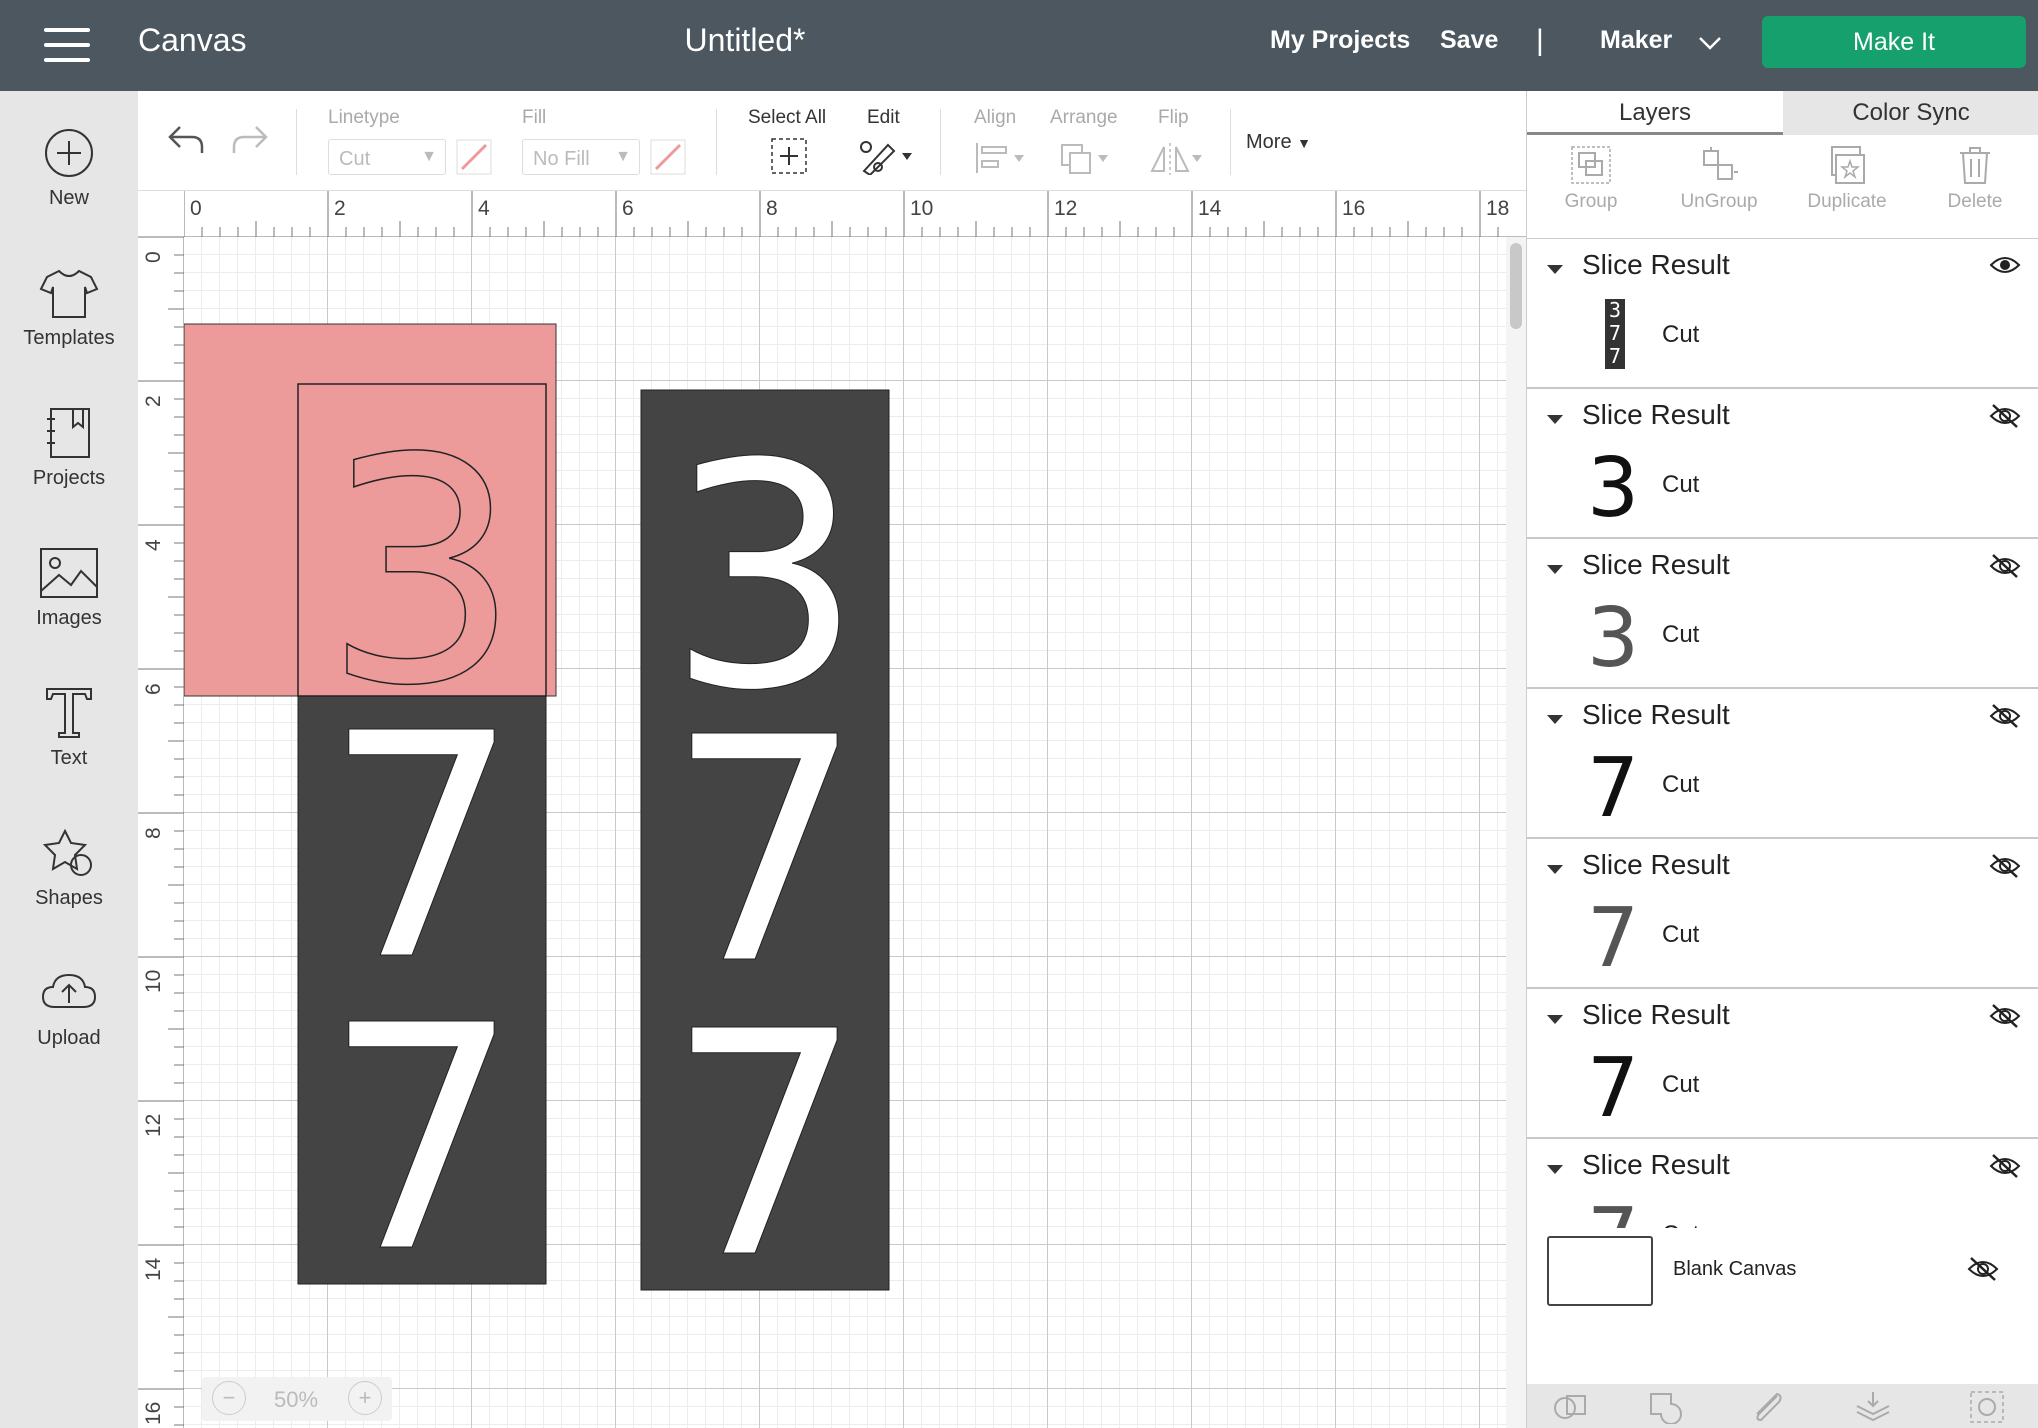  I want to click on group-icon, so click(1591, 165).